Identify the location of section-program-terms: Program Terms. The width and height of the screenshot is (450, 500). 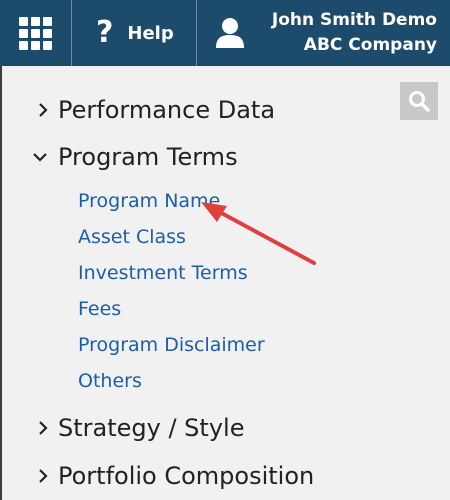
(120, 157).